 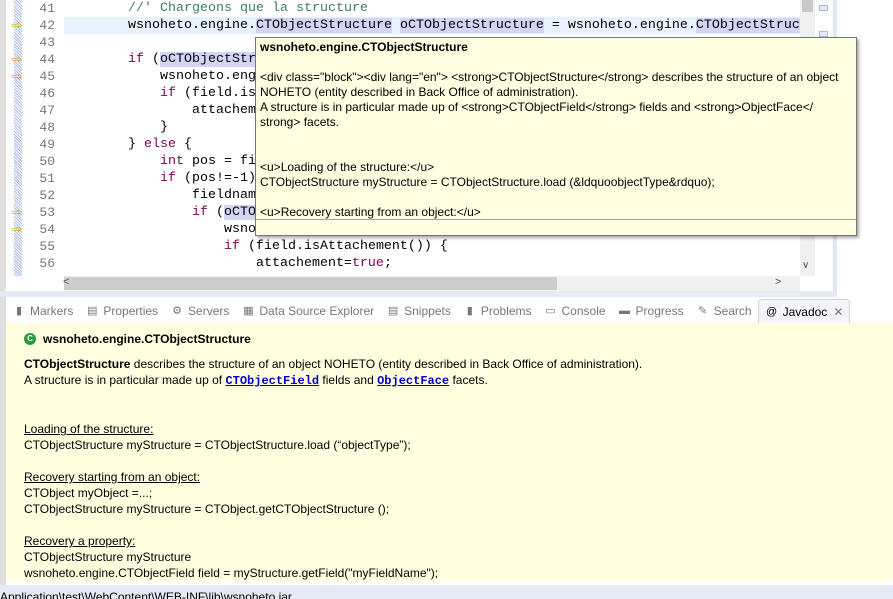 What do you see at coordinates (583, 311) in the screenshot?
I see `tab-label: Console` at bounding box center [583, 311].